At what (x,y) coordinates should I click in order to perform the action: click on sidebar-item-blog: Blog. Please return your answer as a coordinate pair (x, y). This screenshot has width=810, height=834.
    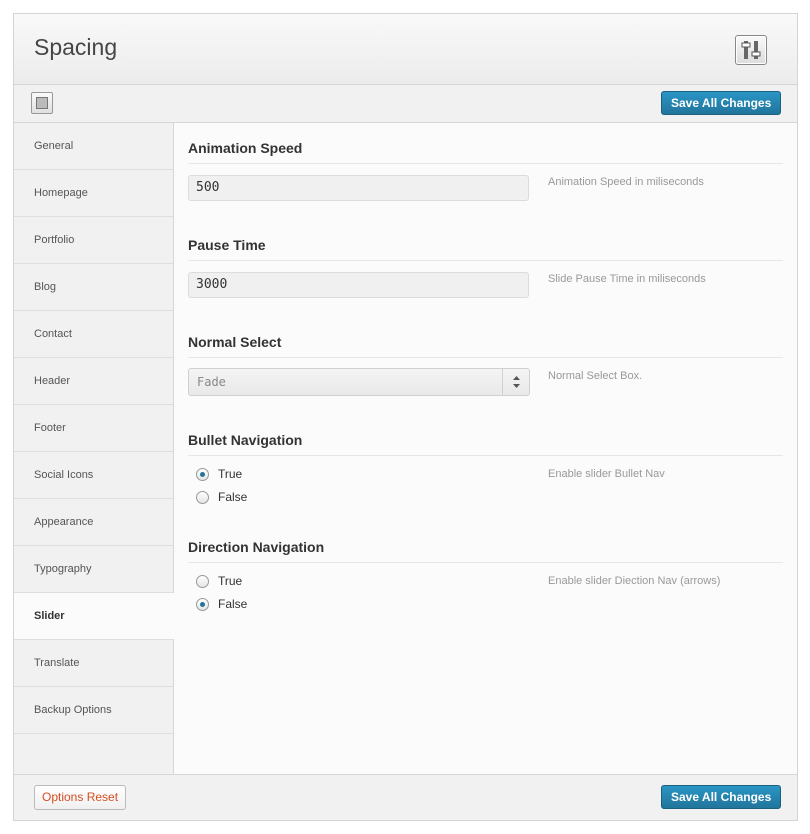
    Looking at the image, I should click on (93, 287).